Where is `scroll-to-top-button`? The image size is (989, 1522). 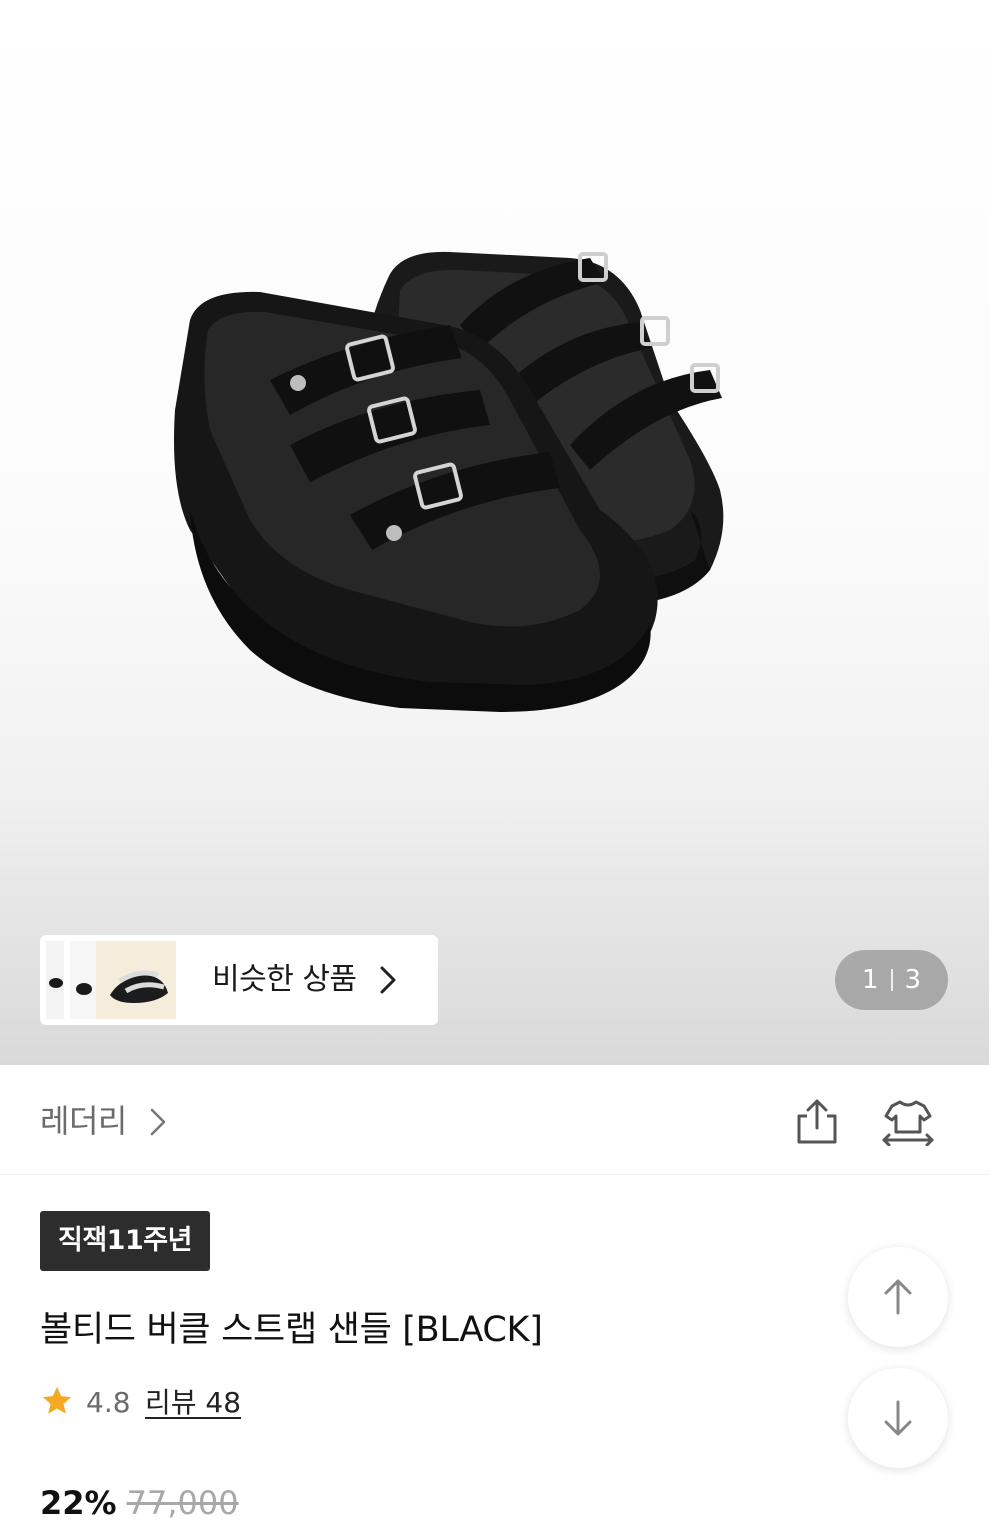 scroll-to-top-button is located at coordinates (898, 1297).